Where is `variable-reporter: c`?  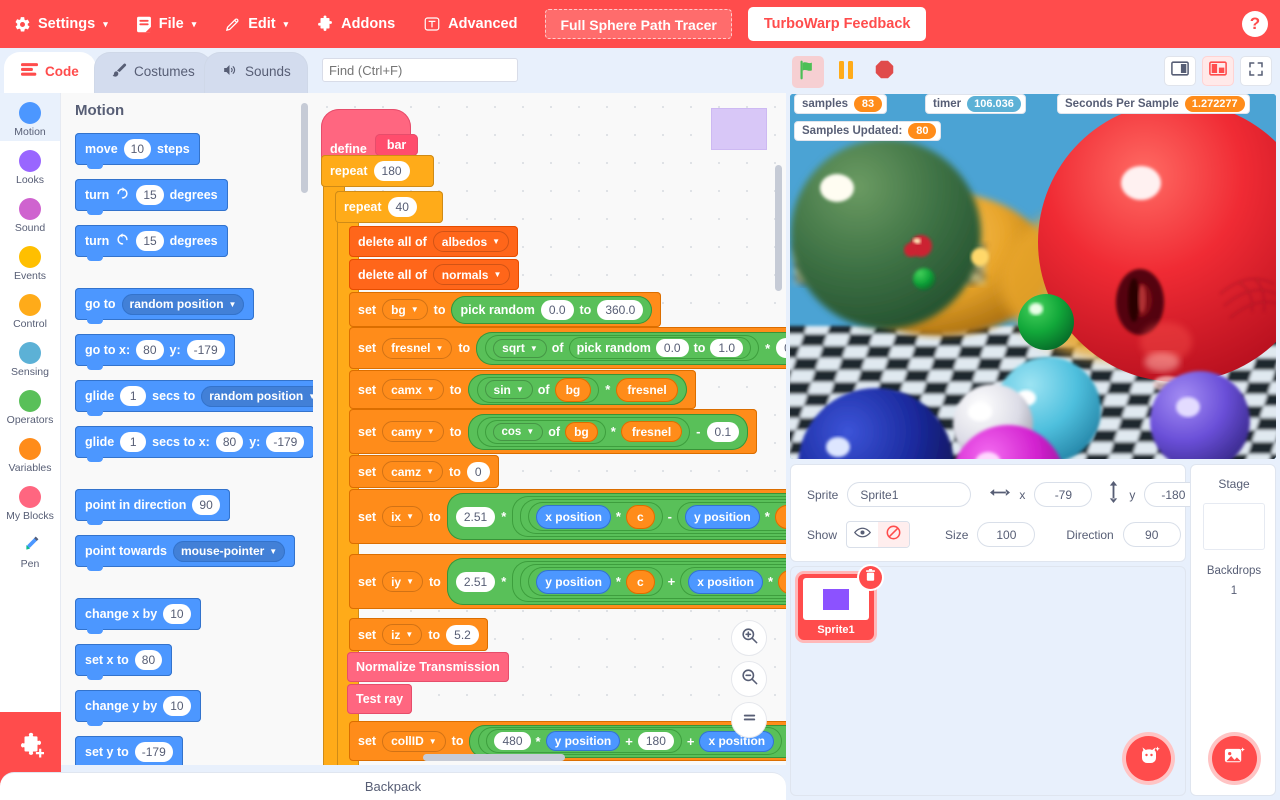 variable-reporter: c is located at coordinates (640, 516).